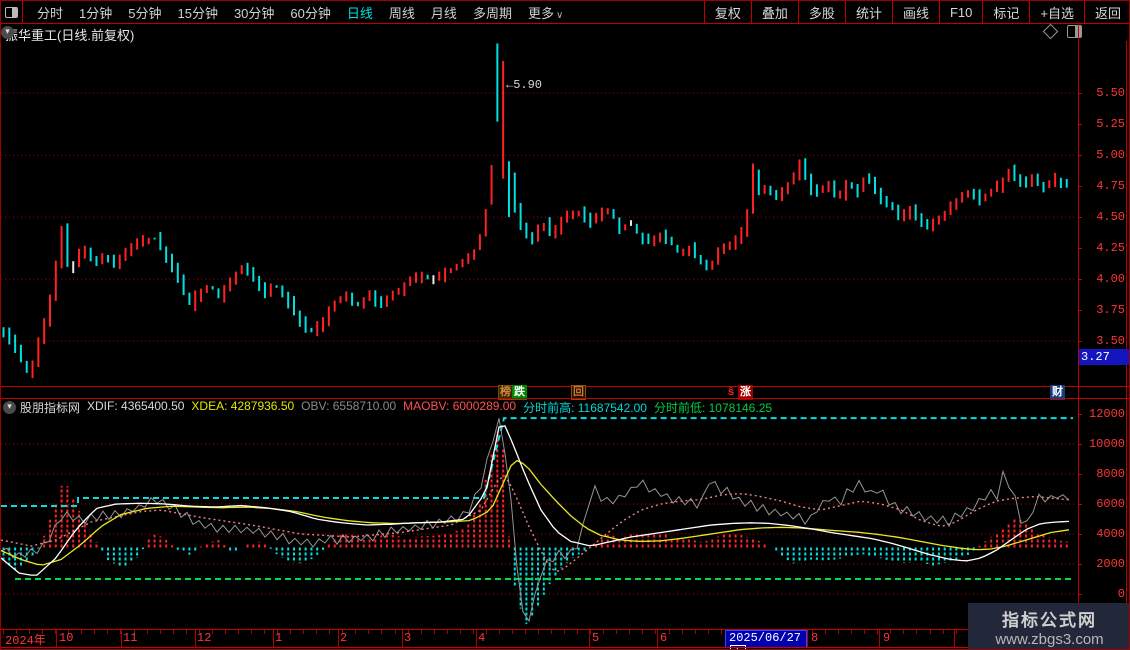  What do you see at coordinates (460, 406) in the screenshot?
I see `indicator-field: MAOBV: 6000289.00` at bounding box center [460, 406].